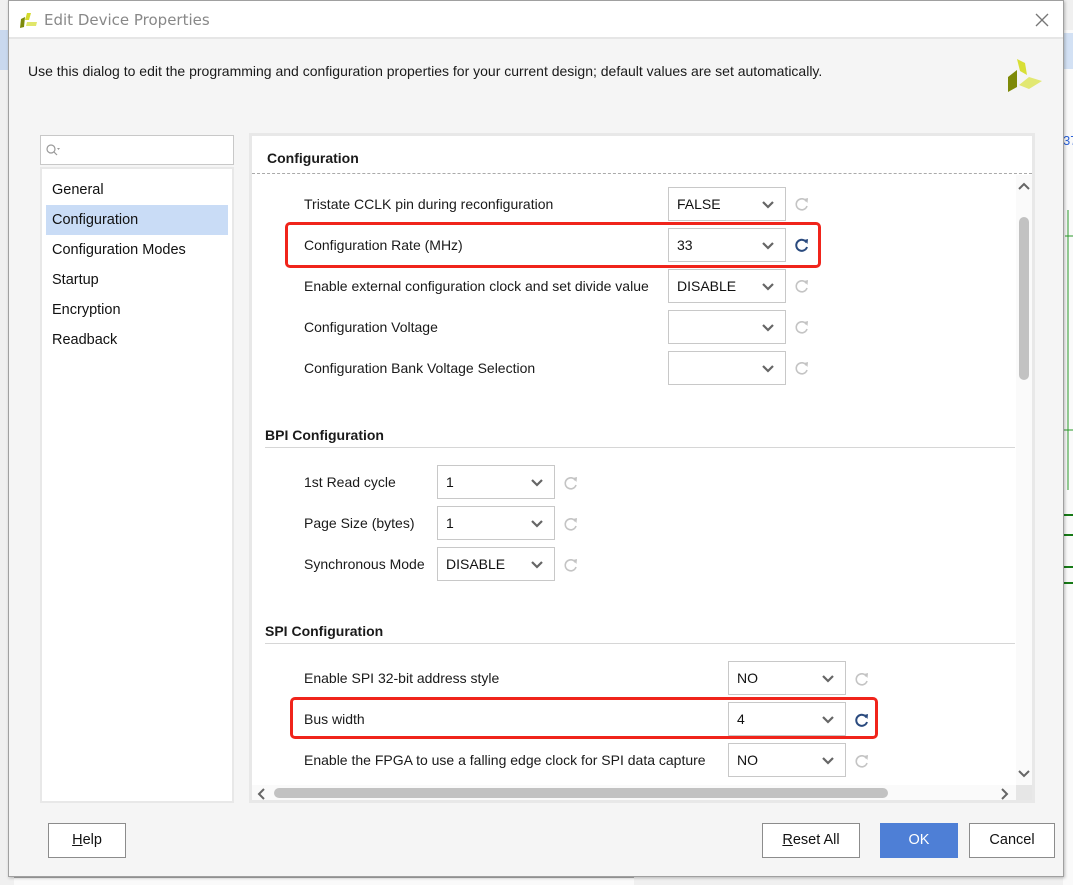 This screenshot has width=1073, height=885. I want to click on scroll-down-icon, so click(1024, 774).